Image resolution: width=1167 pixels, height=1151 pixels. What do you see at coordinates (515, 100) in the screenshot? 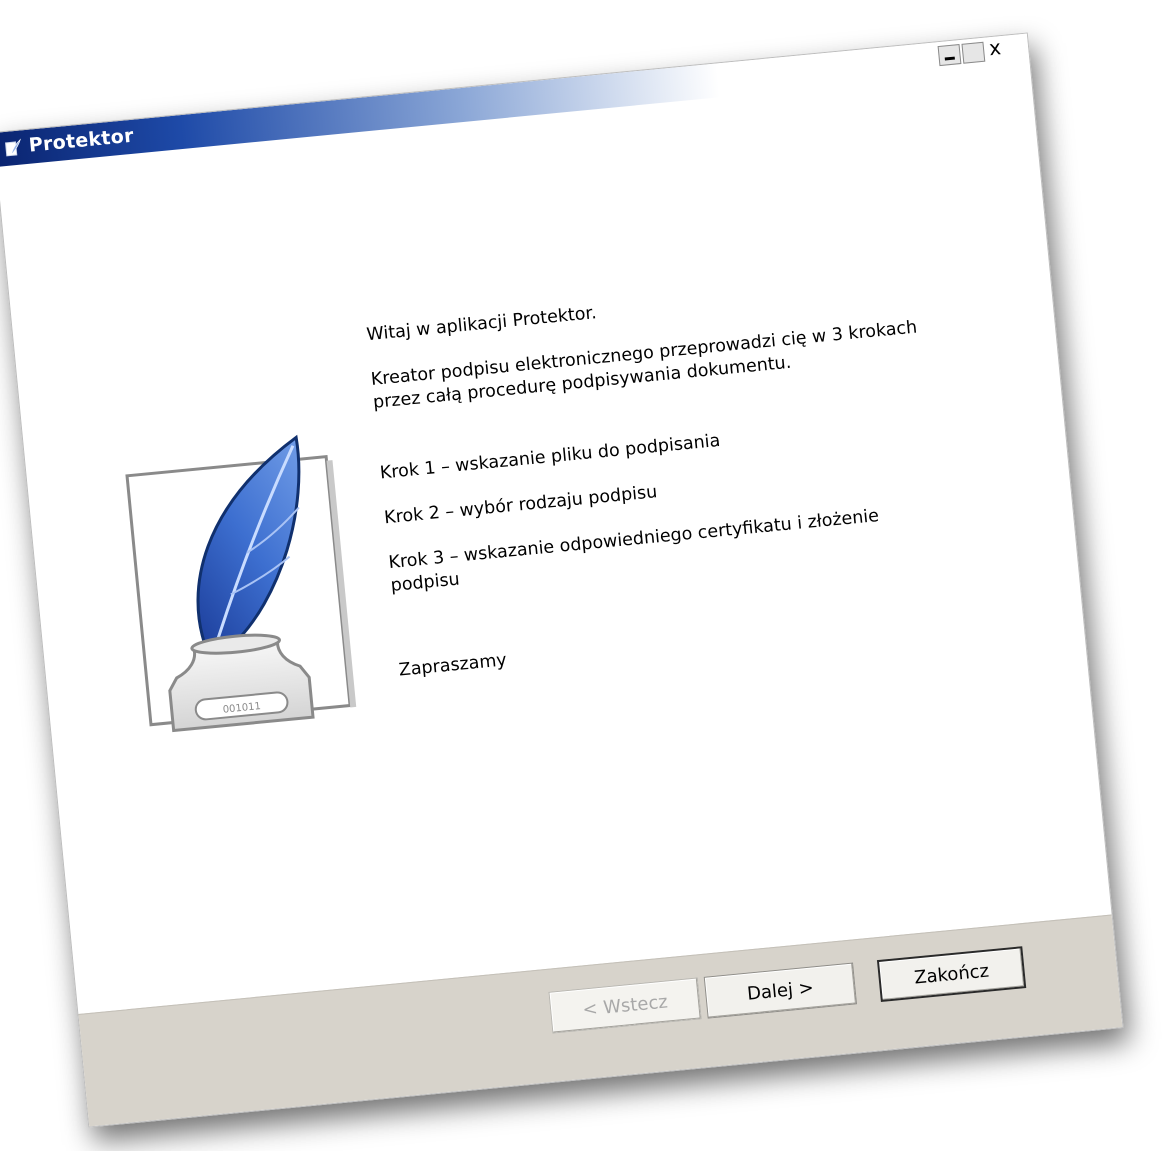
I see `title-bar: Protektor x` at bounding box center [515, 100].